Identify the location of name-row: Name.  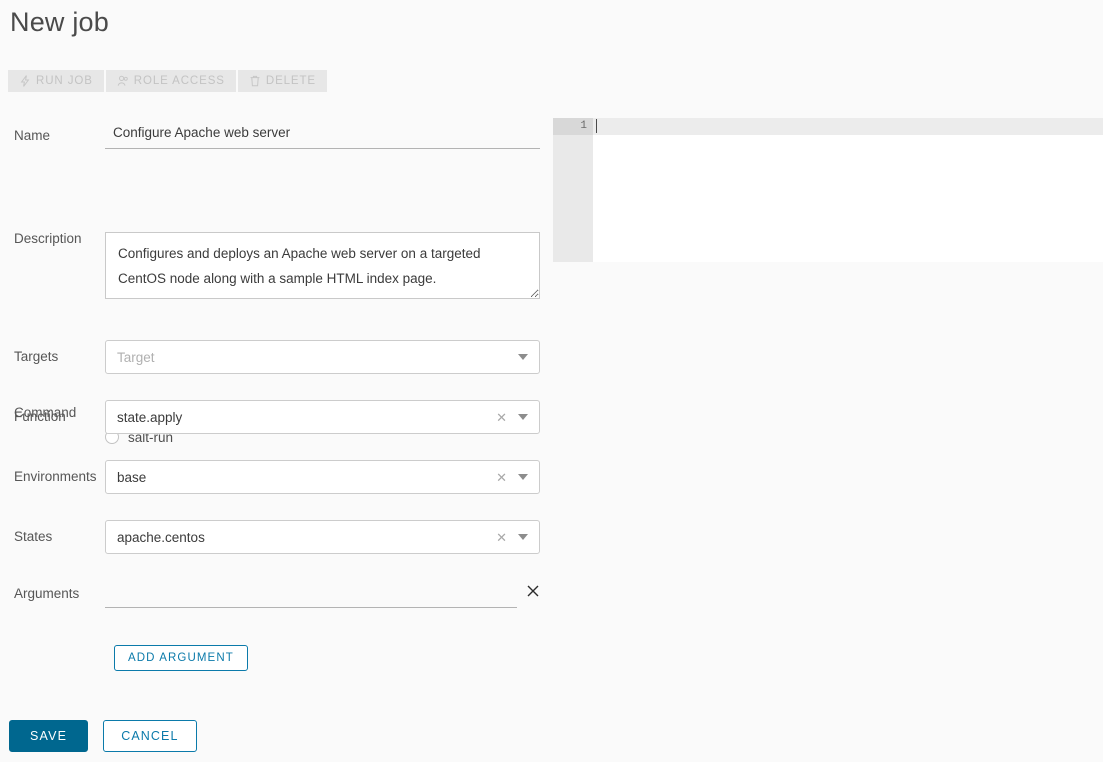
(280, 138).